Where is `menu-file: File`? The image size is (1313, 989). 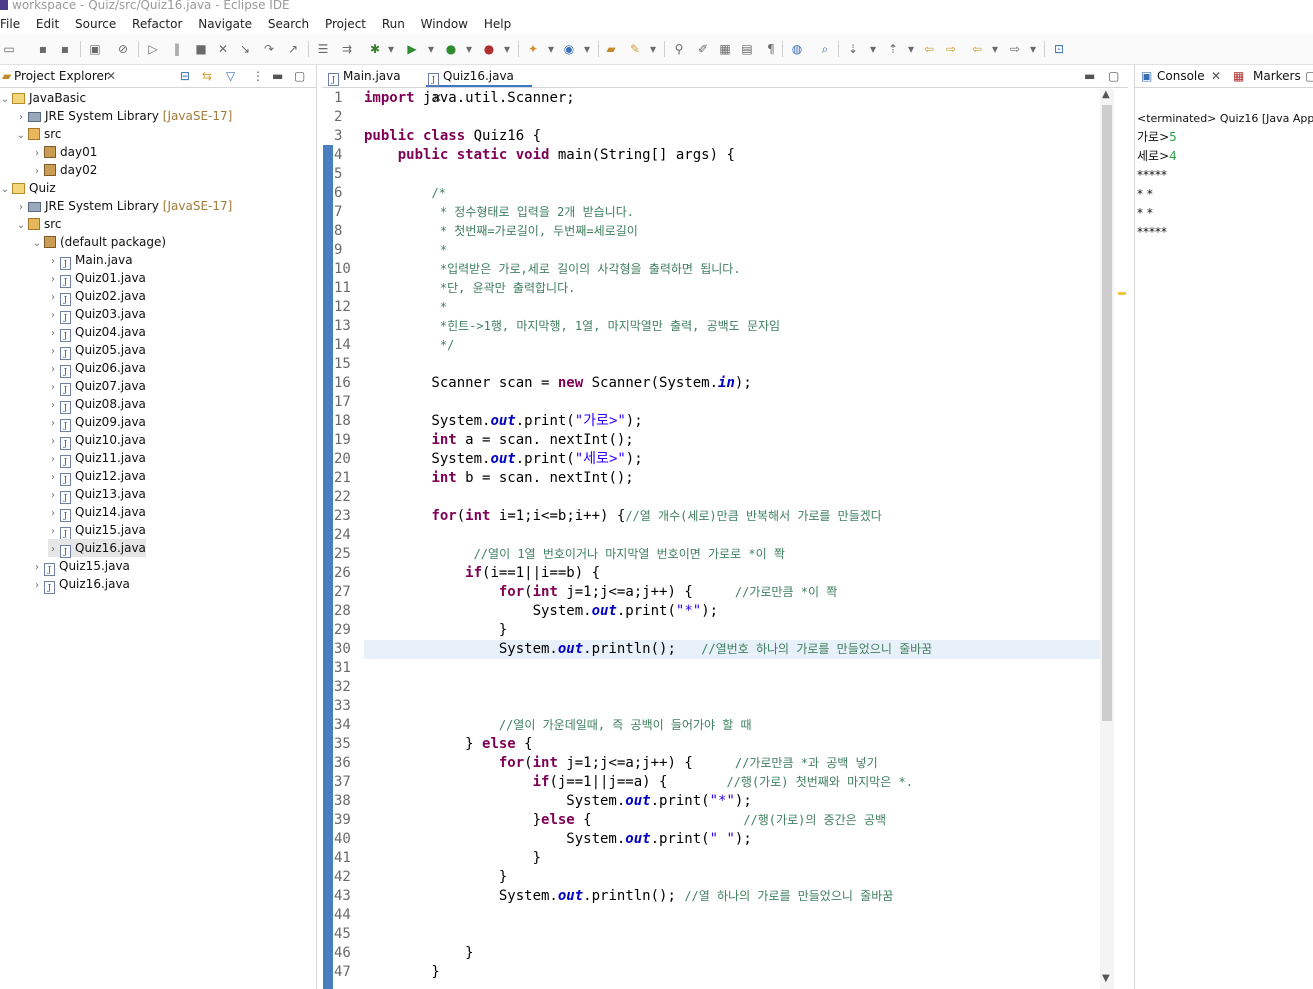
menu-file: File is located at coordinates (10, 24).